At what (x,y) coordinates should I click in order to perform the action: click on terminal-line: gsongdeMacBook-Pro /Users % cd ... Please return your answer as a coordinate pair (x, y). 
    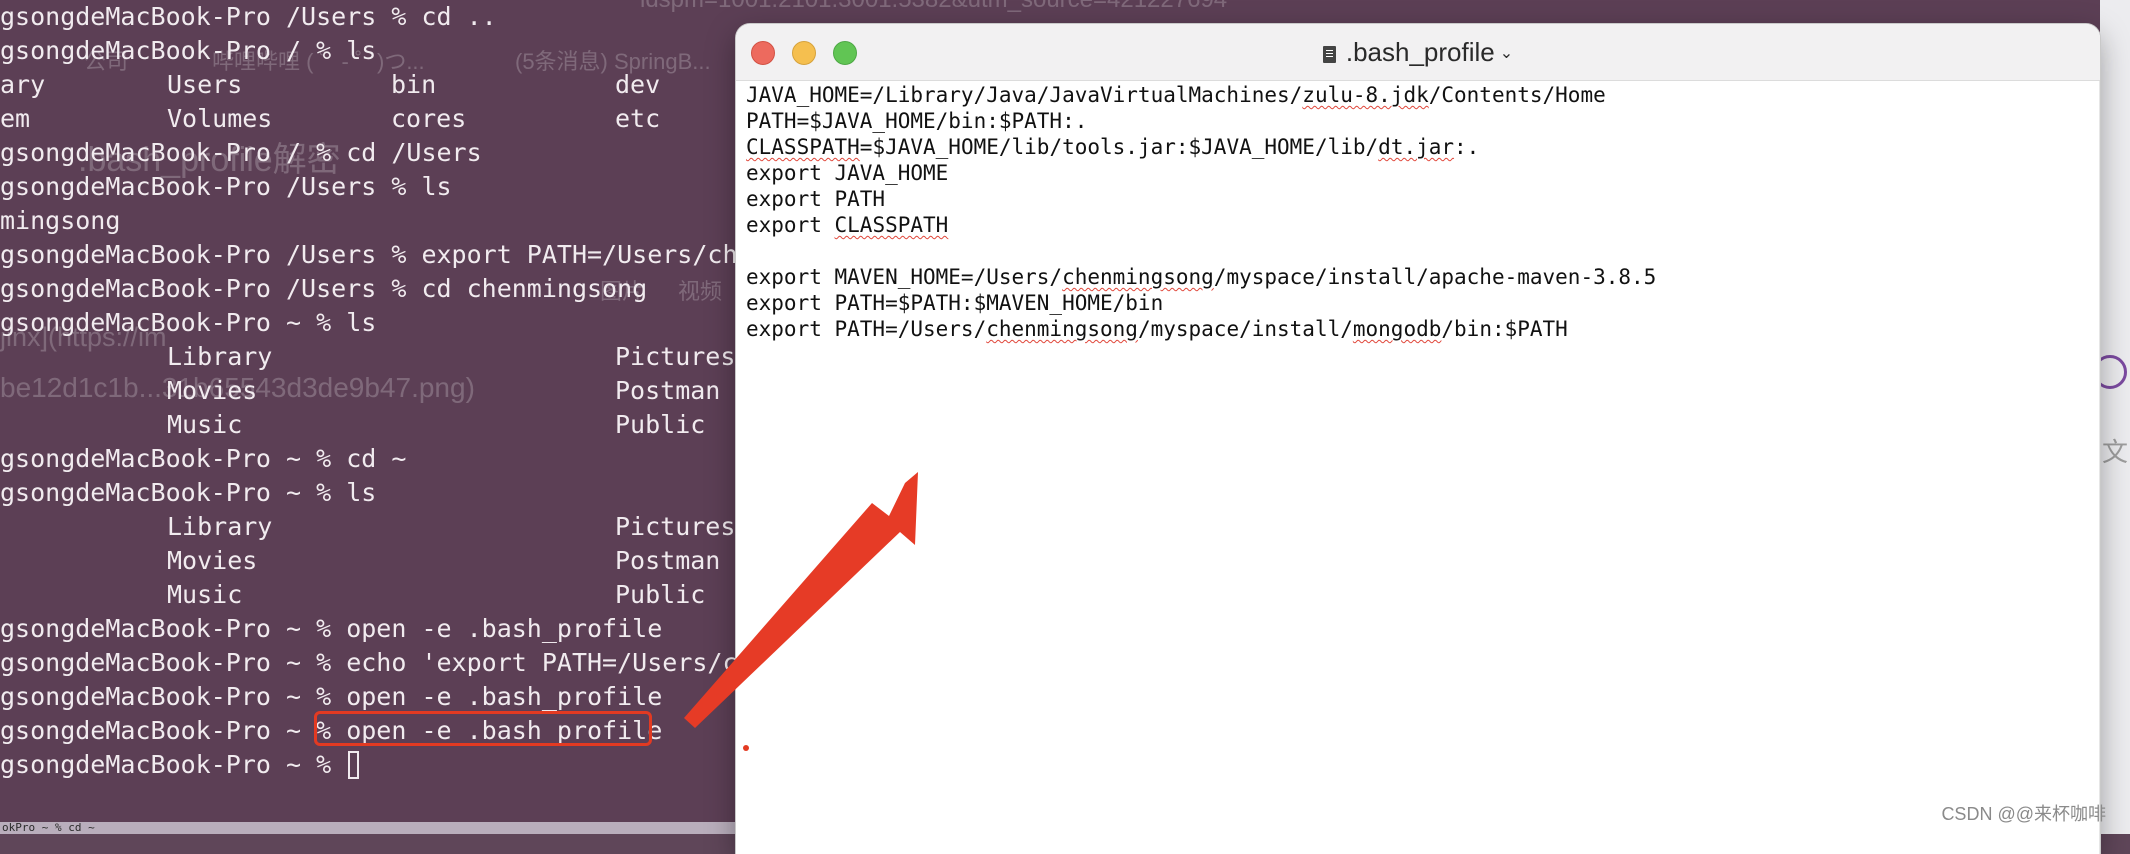
    Looking at the image, I should click on (399, 17).